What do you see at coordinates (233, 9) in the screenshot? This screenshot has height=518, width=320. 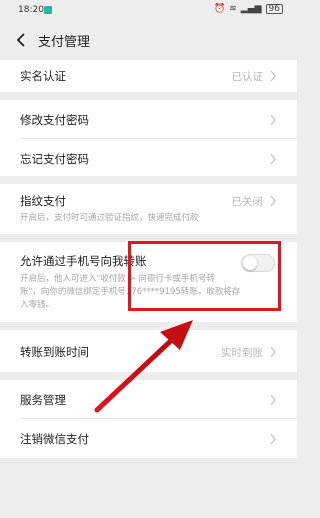 I see `wifi-icon: ≋` at bounding box center [233, 9].